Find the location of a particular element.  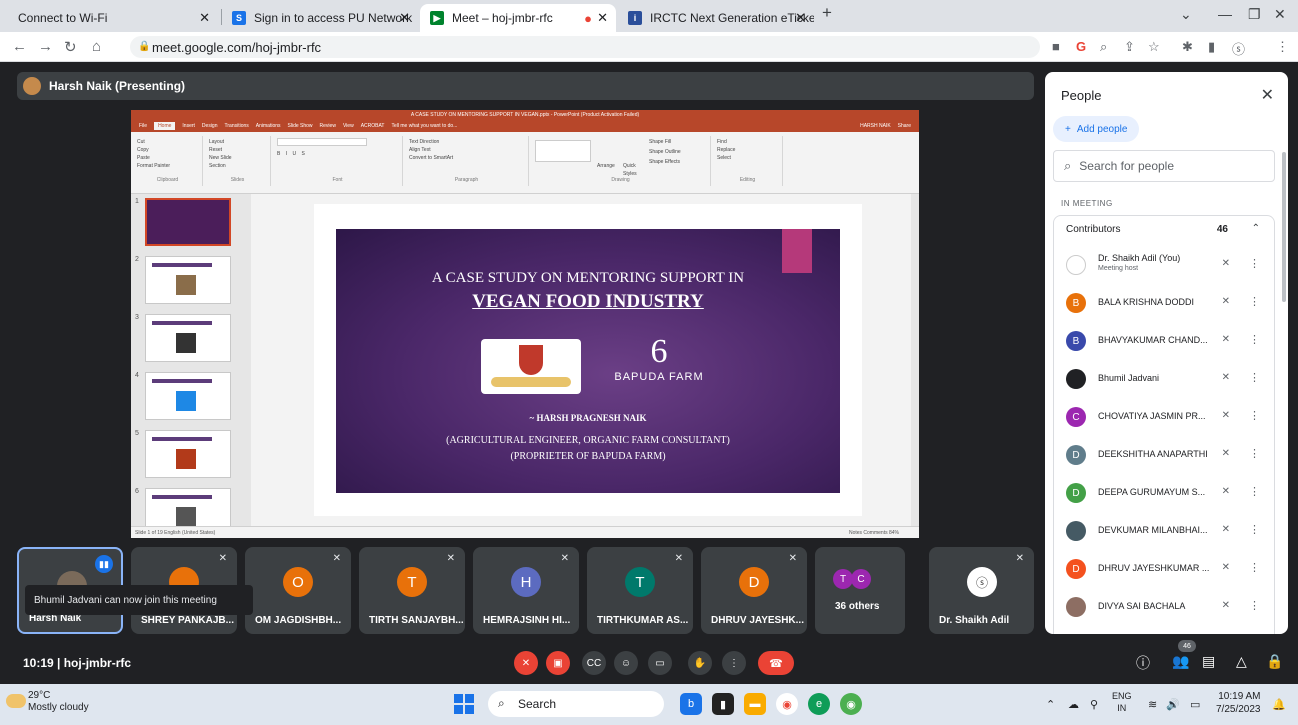

forward-icon: → is located at coordinates (45, 46).